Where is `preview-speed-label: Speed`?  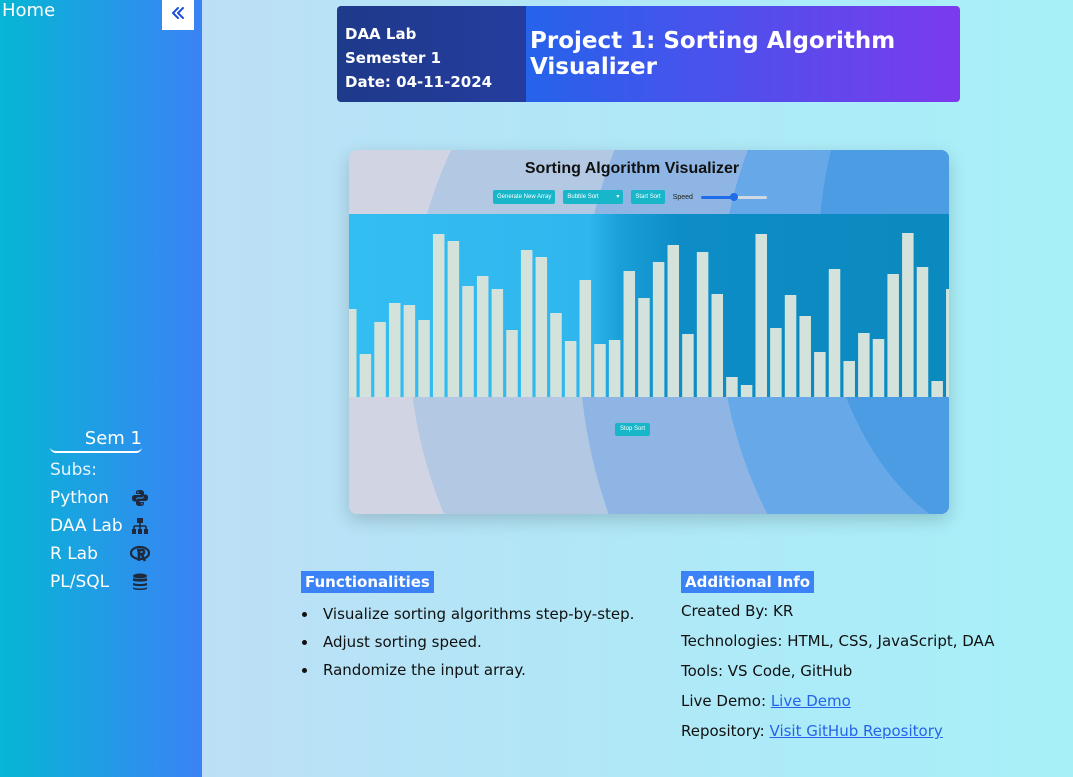 preview-speed-label: Speed is located at coordinates (682, 197).